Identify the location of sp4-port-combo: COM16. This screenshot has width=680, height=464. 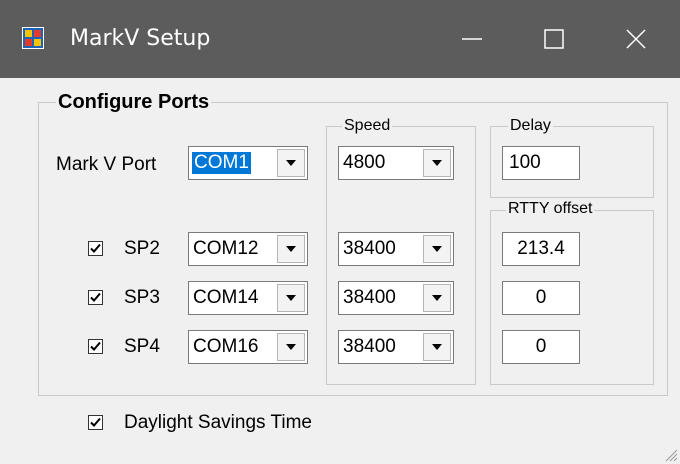
(248, 347).